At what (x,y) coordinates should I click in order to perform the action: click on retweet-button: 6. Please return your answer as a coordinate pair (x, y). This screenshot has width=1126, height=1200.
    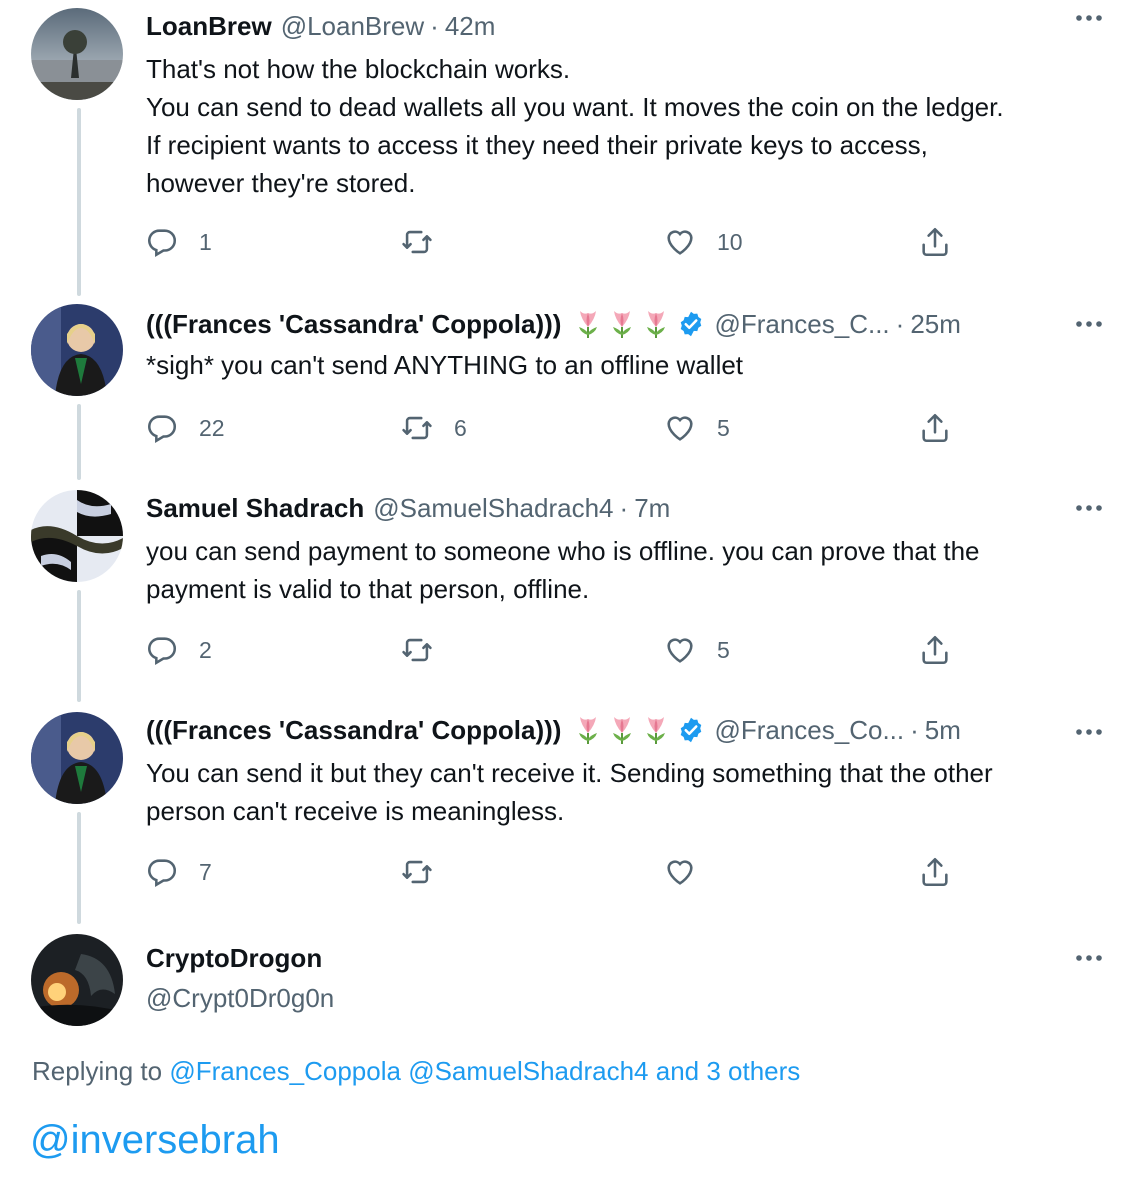
    Looking at the image, I should click on (433, 428).